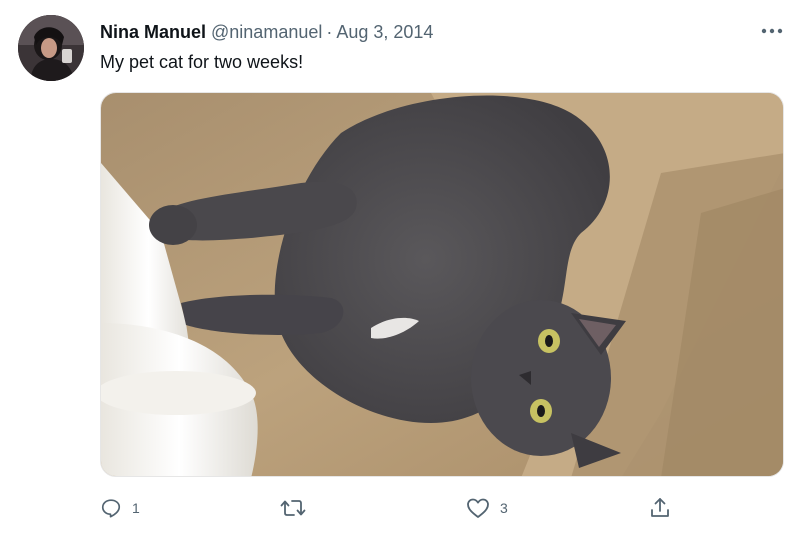 This screenshot has height=533, width=800. I want to click on share-icon, so click(660, 507).